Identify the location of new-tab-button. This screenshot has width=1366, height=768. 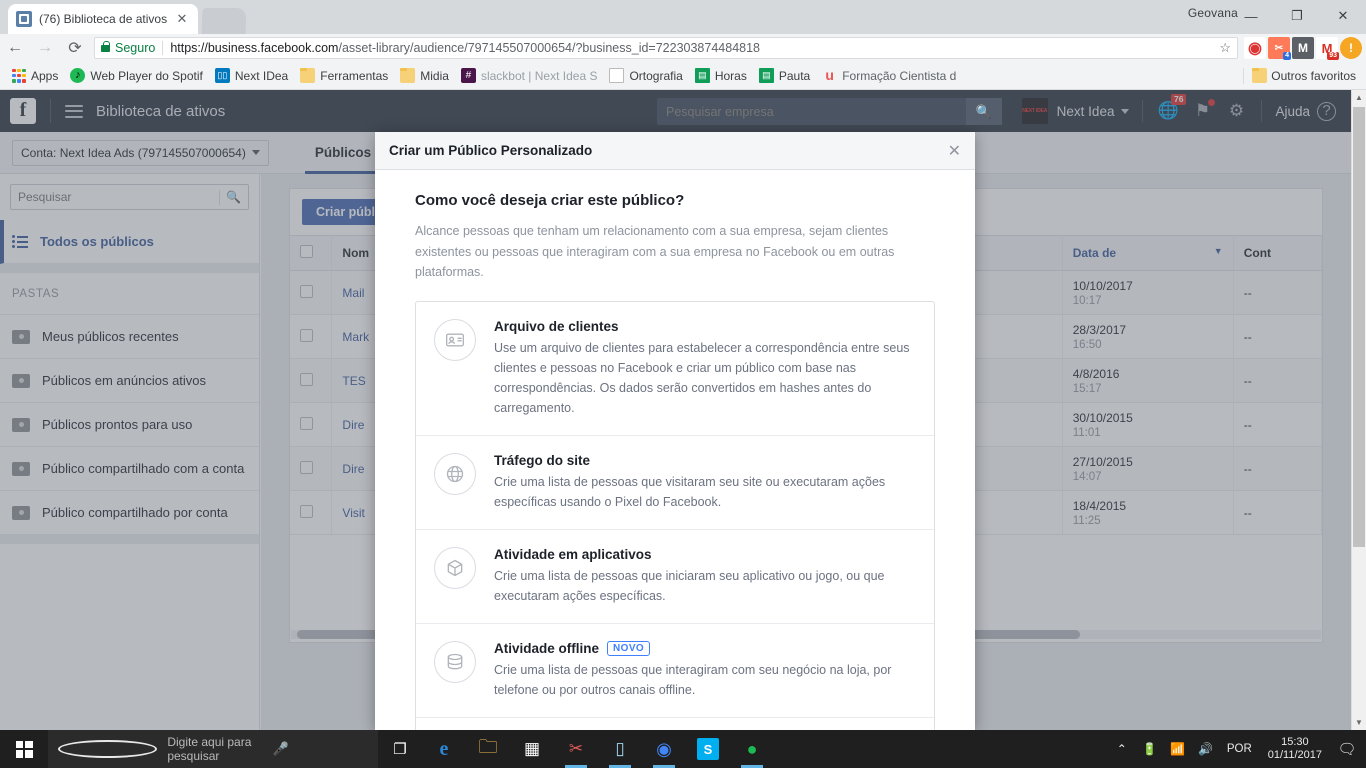
(224, 21).